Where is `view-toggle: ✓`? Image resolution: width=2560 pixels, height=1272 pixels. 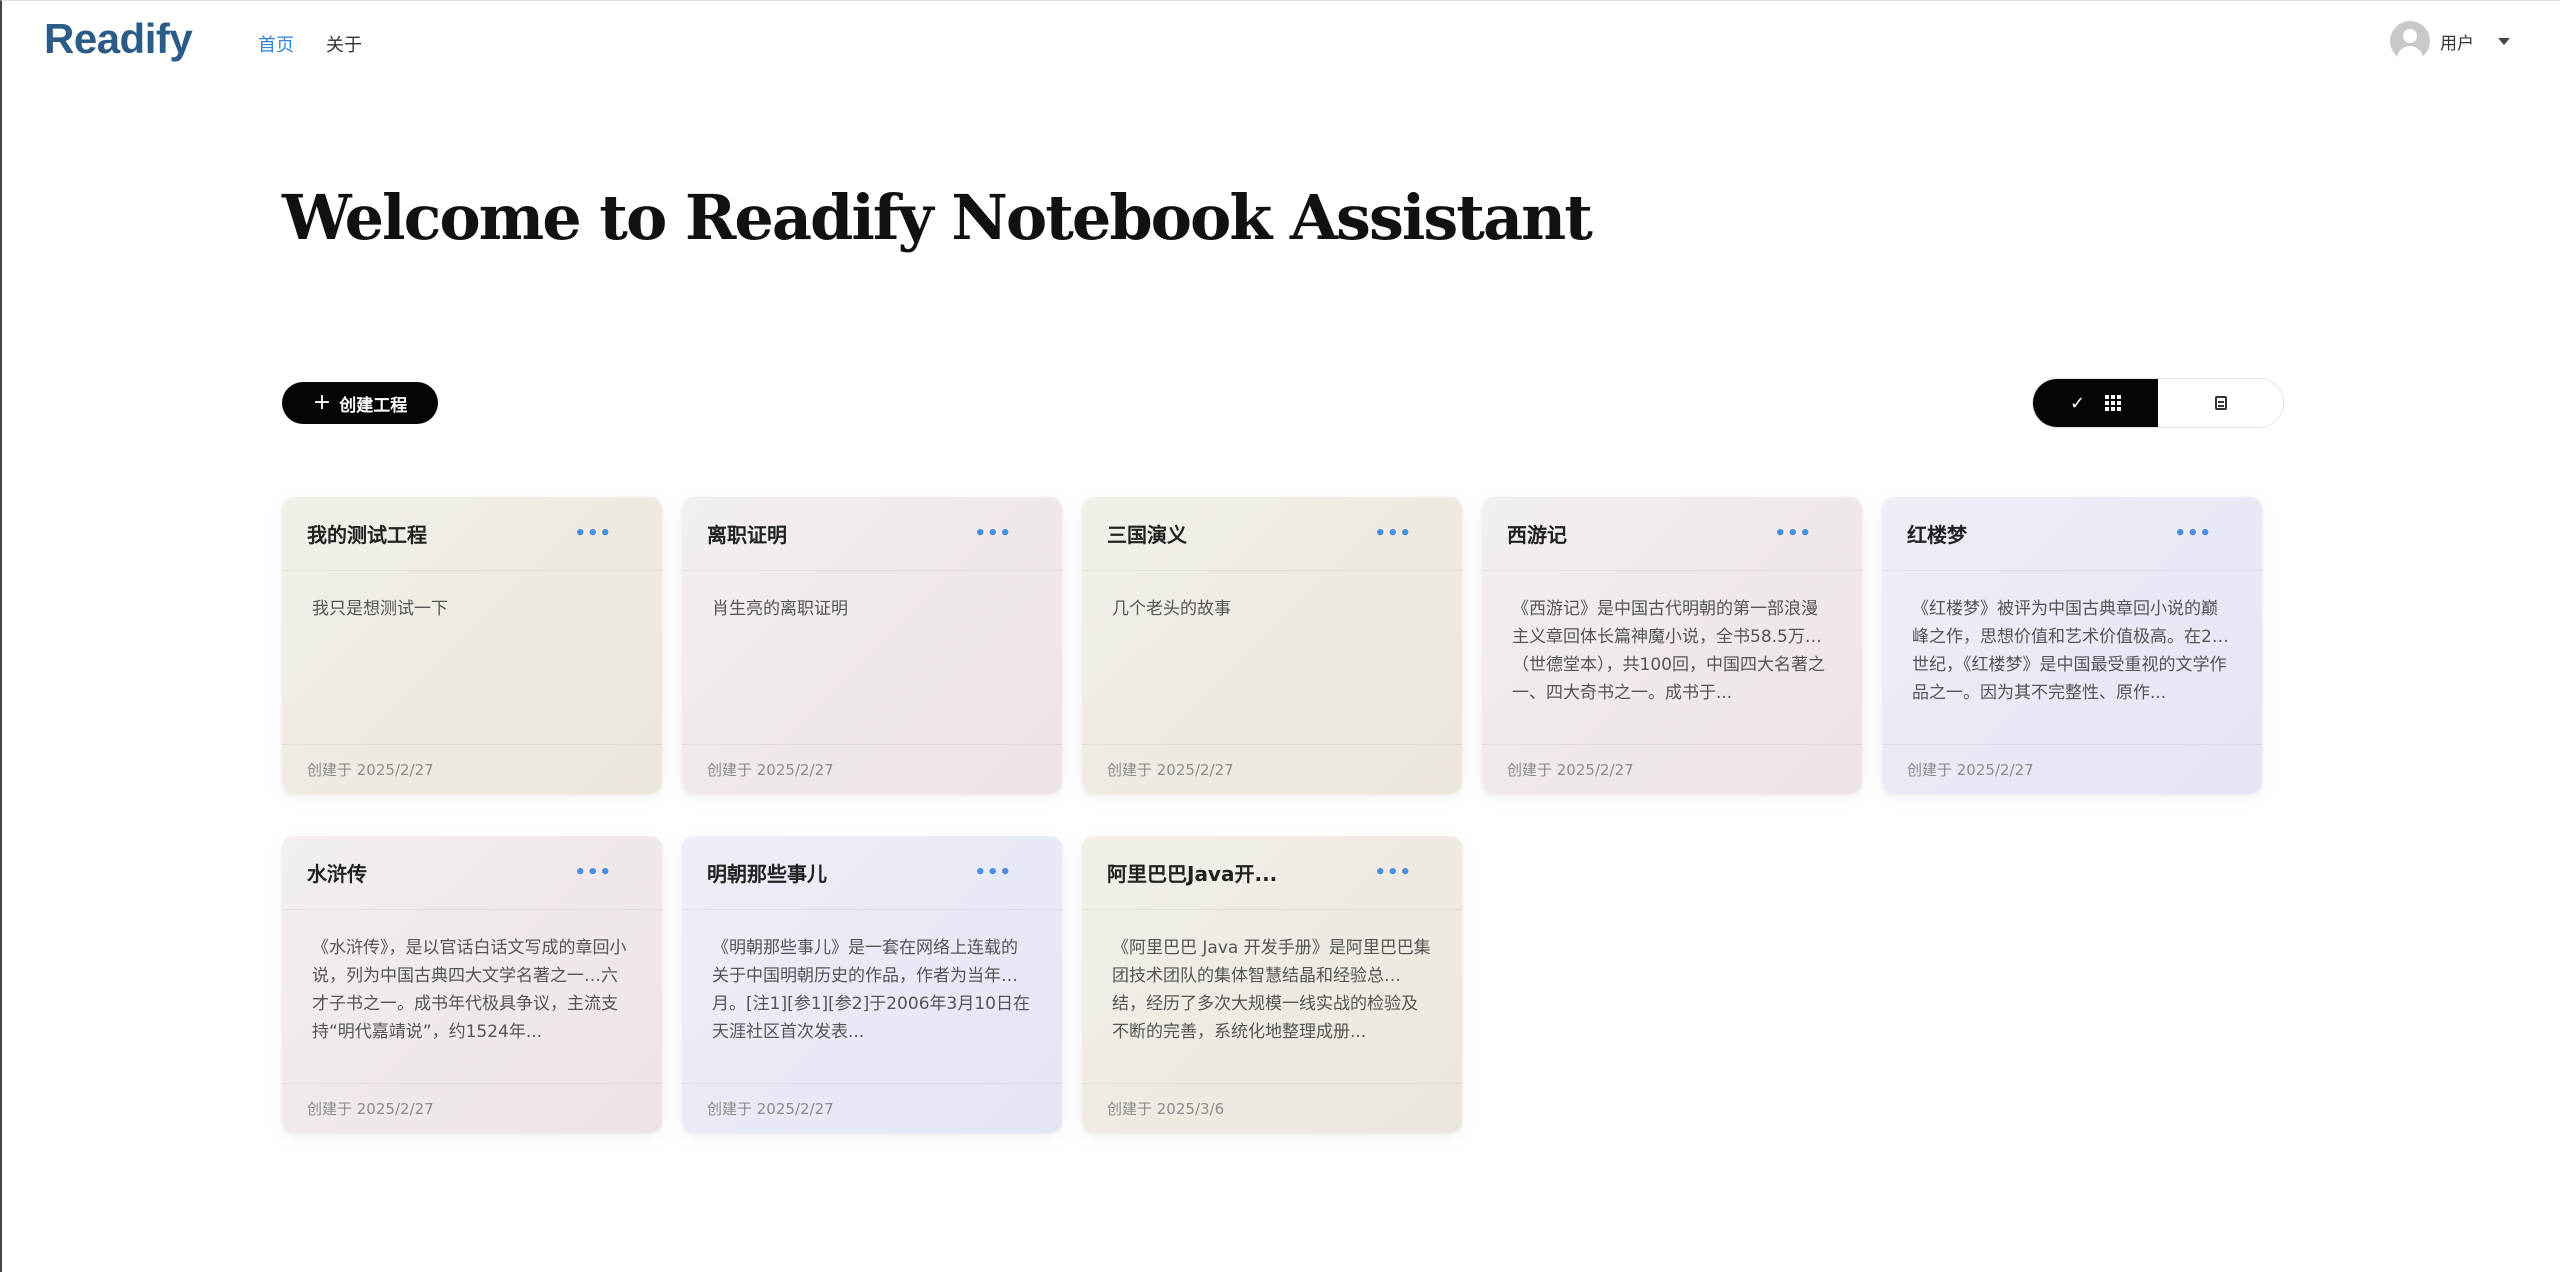 view-toggle: ✓ is located at coordinates (2158, 403).